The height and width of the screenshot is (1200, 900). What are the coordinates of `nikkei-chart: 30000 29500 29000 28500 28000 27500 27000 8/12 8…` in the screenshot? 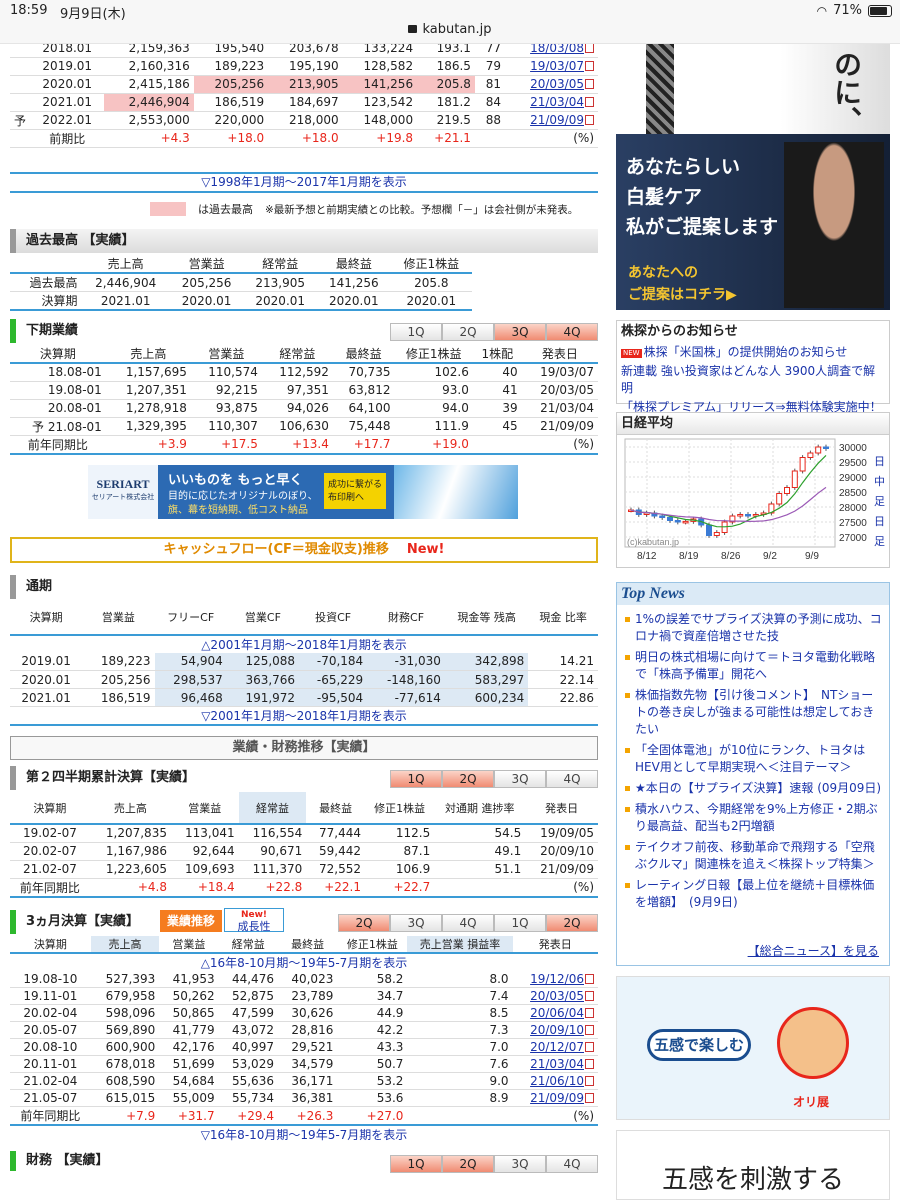 It's located at (753, 501).